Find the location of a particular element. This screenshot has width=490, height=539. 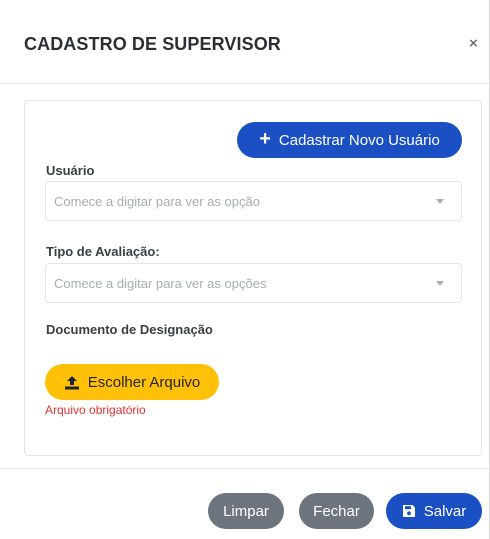

save-button: Salvar is located at coordinates (434, 511).